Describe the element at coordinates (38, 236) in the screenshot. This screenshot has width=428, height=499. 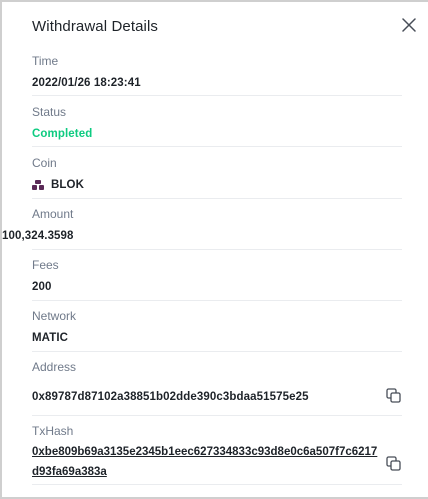
I see `amount-value: 100,324.3598` at that location.